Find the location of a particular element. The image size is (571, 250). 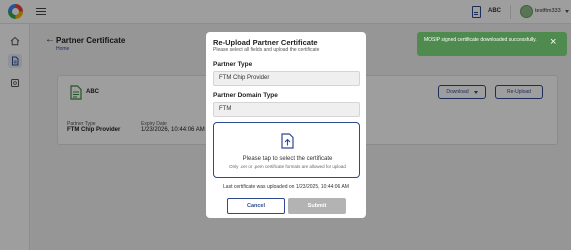

close-icon: × is located at coordinates (553, 42).